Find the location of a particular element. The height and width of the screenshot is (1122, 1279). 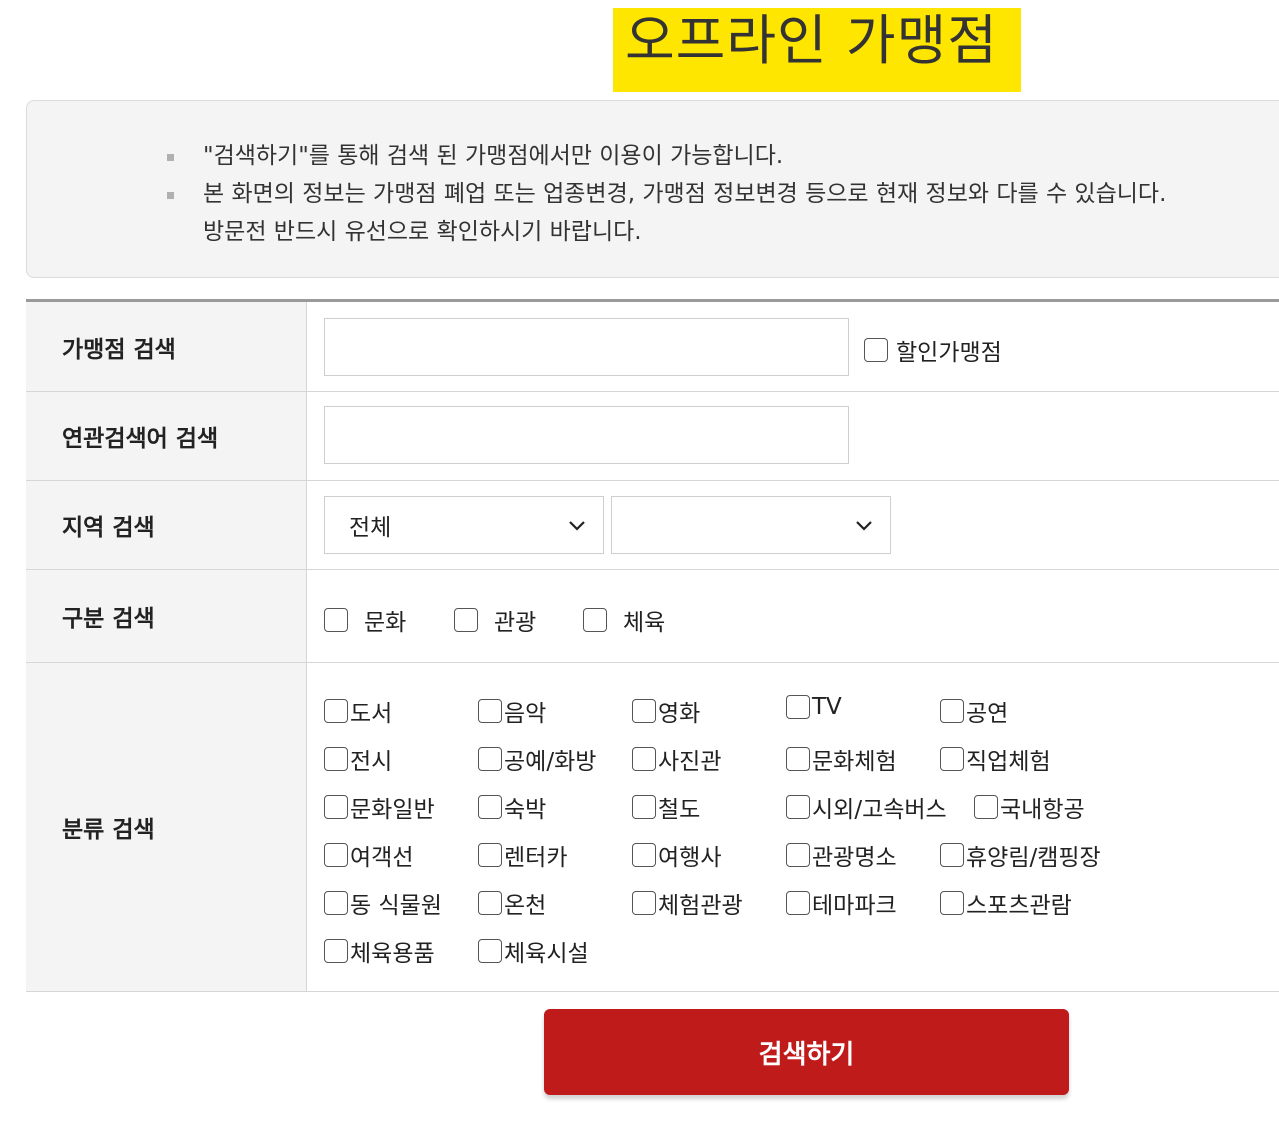

category-checkbox: 공예/화방 is located at coordinates (537, 759).